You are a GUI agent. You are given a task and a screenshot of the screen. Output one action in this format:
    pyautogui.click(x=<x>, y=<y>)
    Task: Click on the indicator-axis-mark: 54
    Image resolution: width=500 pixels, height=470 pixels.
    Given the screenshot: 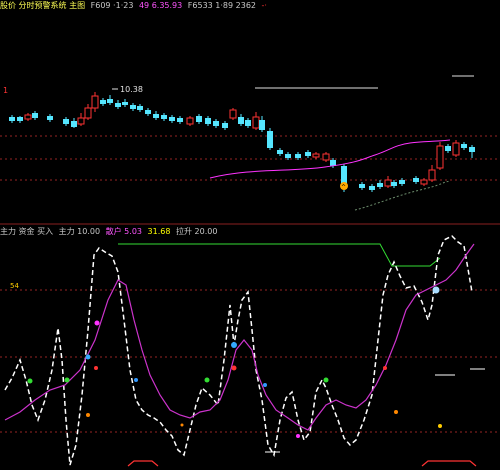 What is the action you would take?
    pyautogui.click(x=14, y=286)
    